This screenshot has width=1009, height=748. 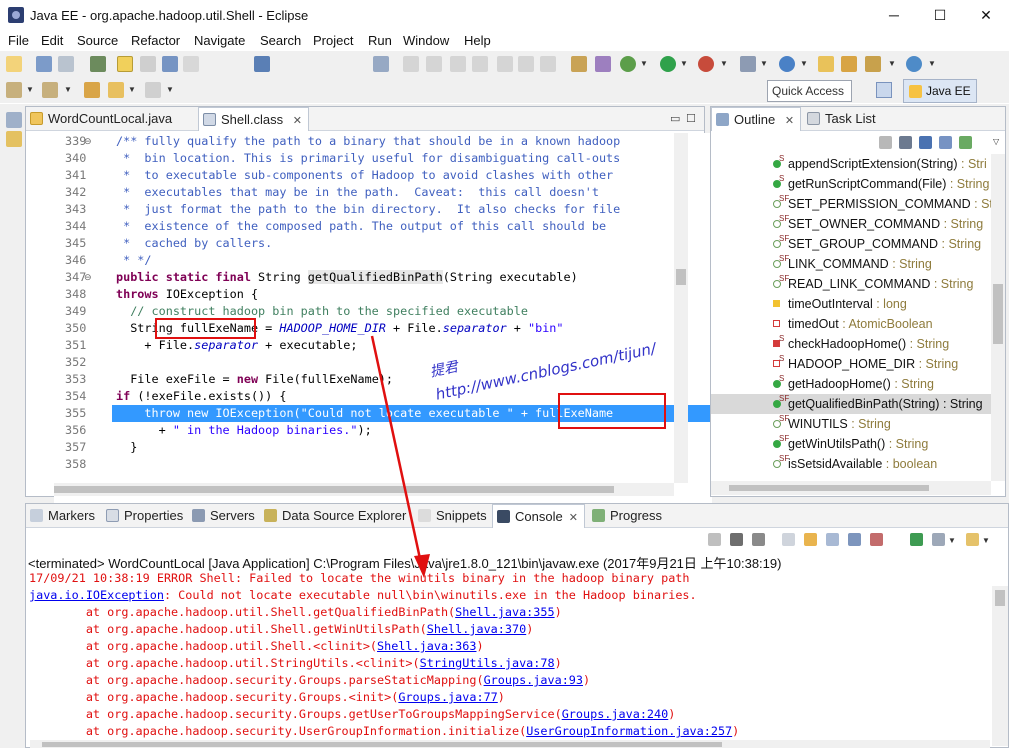 I want to click on menu-search: Search, so click(x=280, y=40).